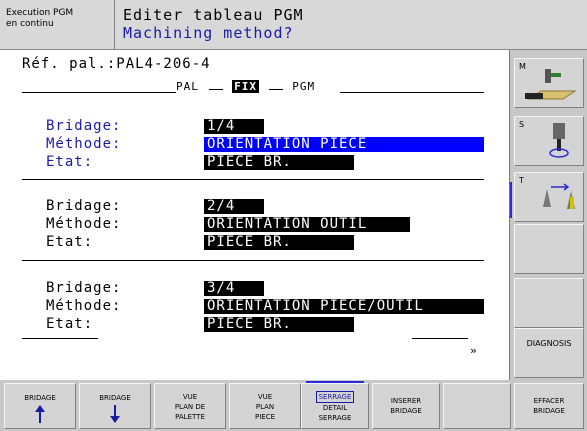 This screenshot has height=431, width=587. What do you see at coordinates (549, 353) in the screenshot?
I see `diagnosis-button: DIAGNOSIS` at bounding box center [549, 353].